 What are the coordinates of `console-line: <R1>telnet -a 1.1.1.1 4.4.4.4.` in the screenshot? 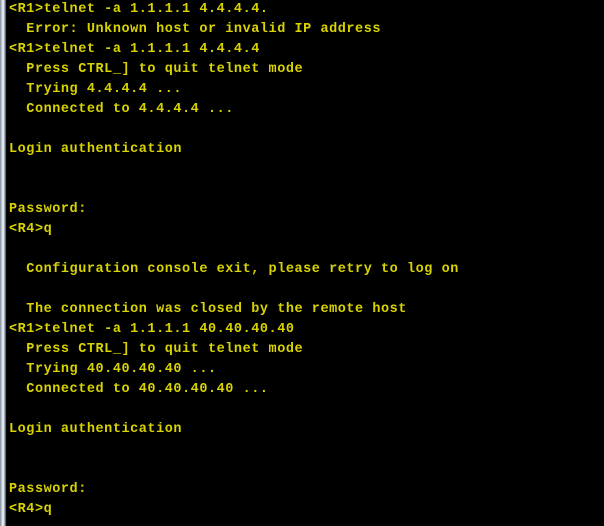 It's located at (139, 9).